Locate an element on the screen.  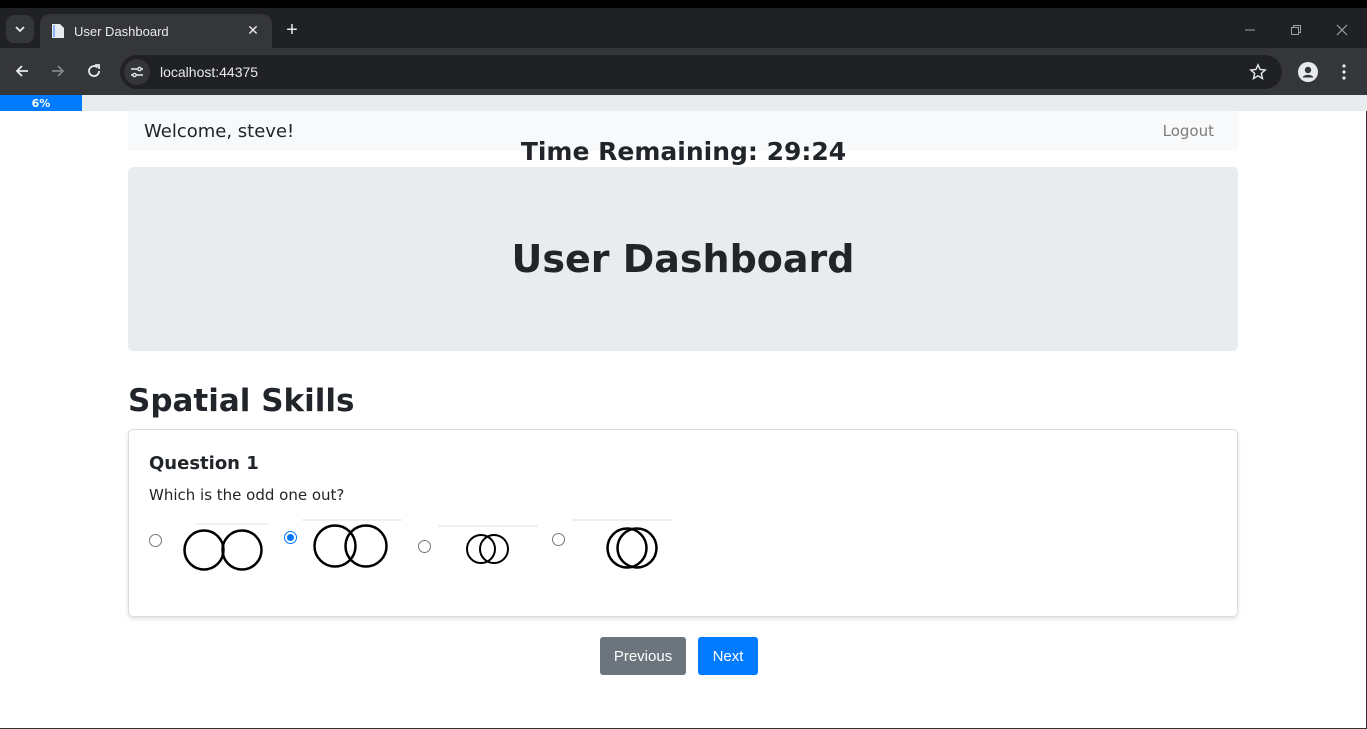
time-remaining: Time Remaining: 29:24 is located at coordinates (683, 151).